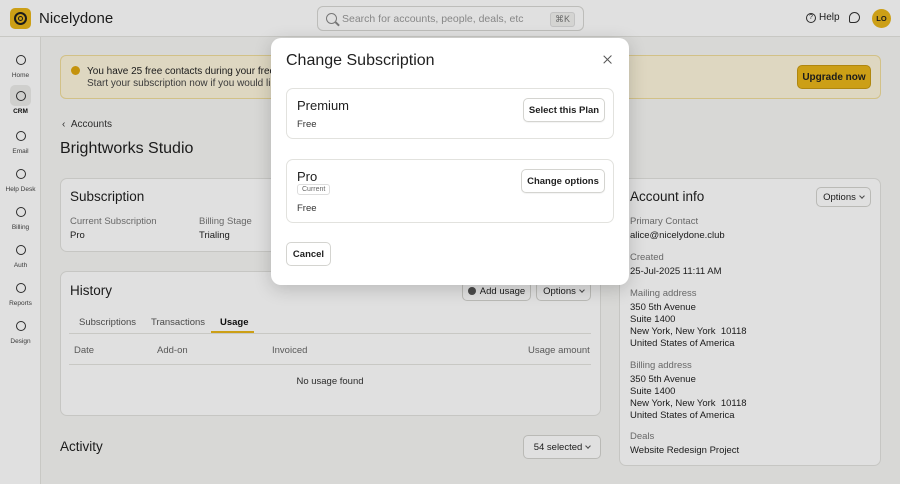 This screenshot has width=900, height=484. Describe the element at coordinates (564, 110) in the screenshot. I see `select-plan-button: Select this Plan` at that location.